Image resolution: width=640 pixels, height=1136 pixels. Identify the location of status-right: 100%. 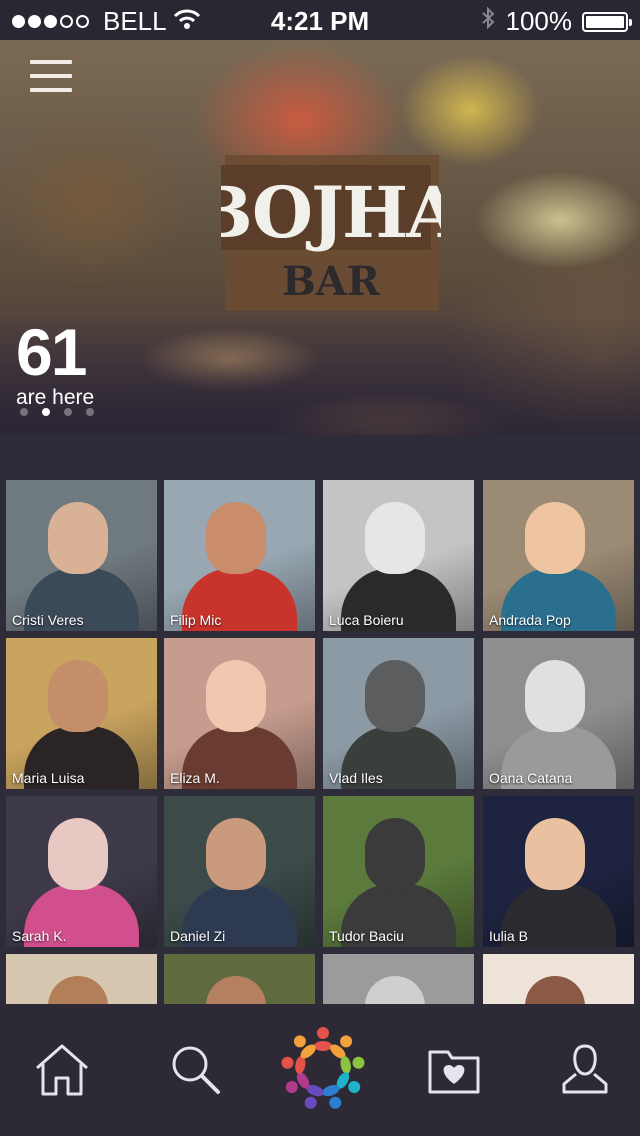
(556, 21).